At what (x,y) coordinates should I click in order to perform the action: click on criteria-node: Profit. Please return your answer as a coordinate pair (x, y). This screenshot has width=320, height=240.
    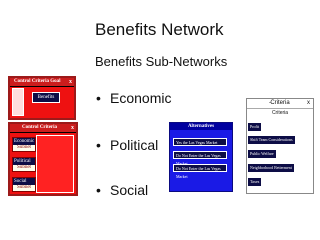
    Looking at the image, I should click on (255, 127).